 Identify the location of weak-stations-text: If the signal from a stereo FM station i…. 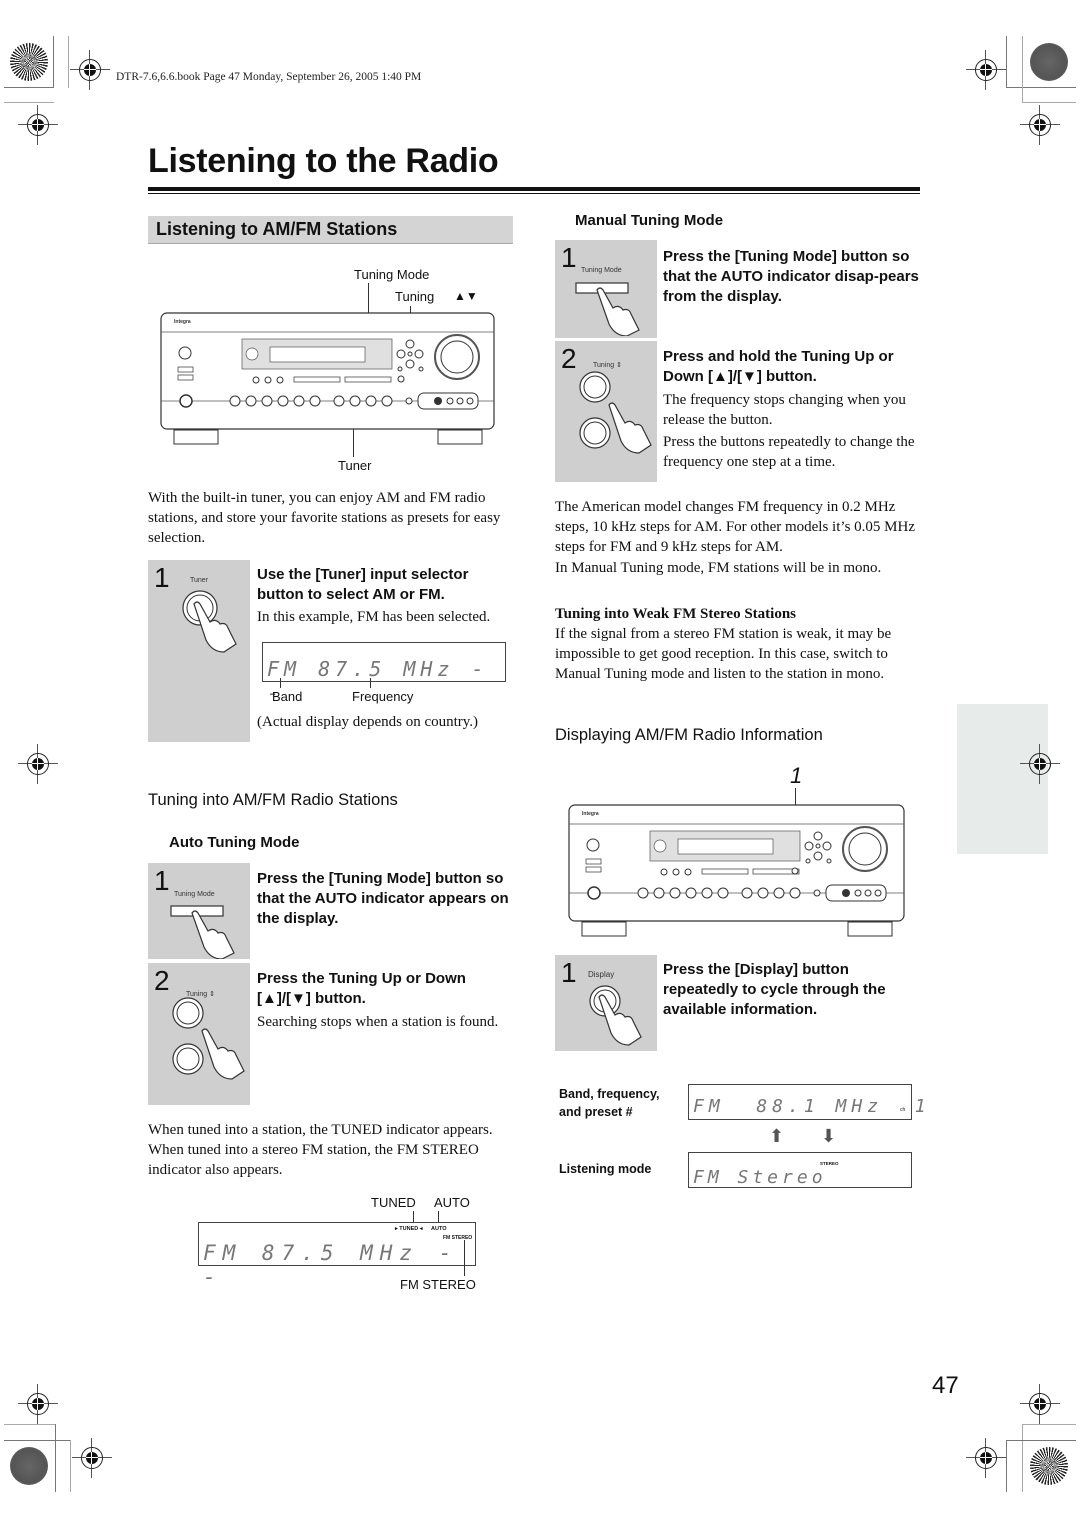
(723, 654).